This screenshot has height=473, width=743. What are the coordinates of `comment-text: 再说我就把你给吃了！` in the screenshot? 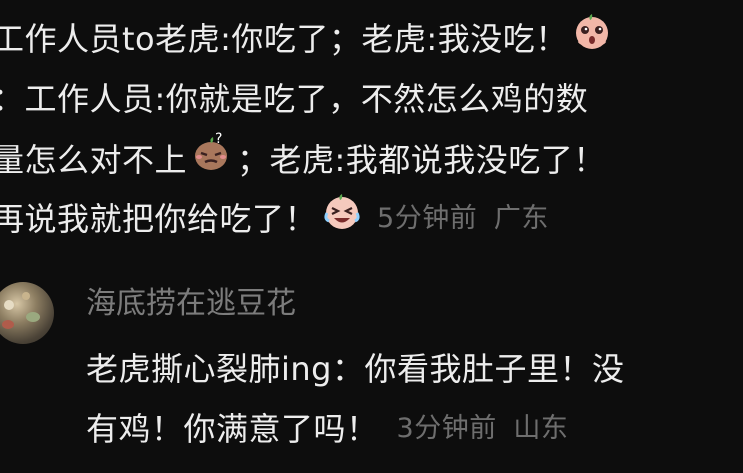 It's located at (159, 219).